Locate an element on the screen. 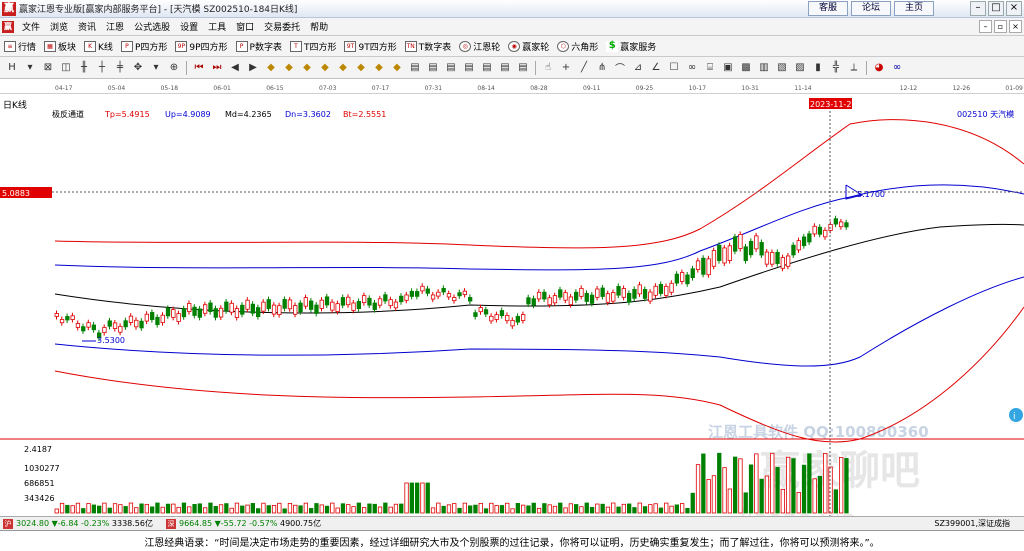 The image size is (1024, 551). export-icon: ▧ is located at coordinates (782, 68).